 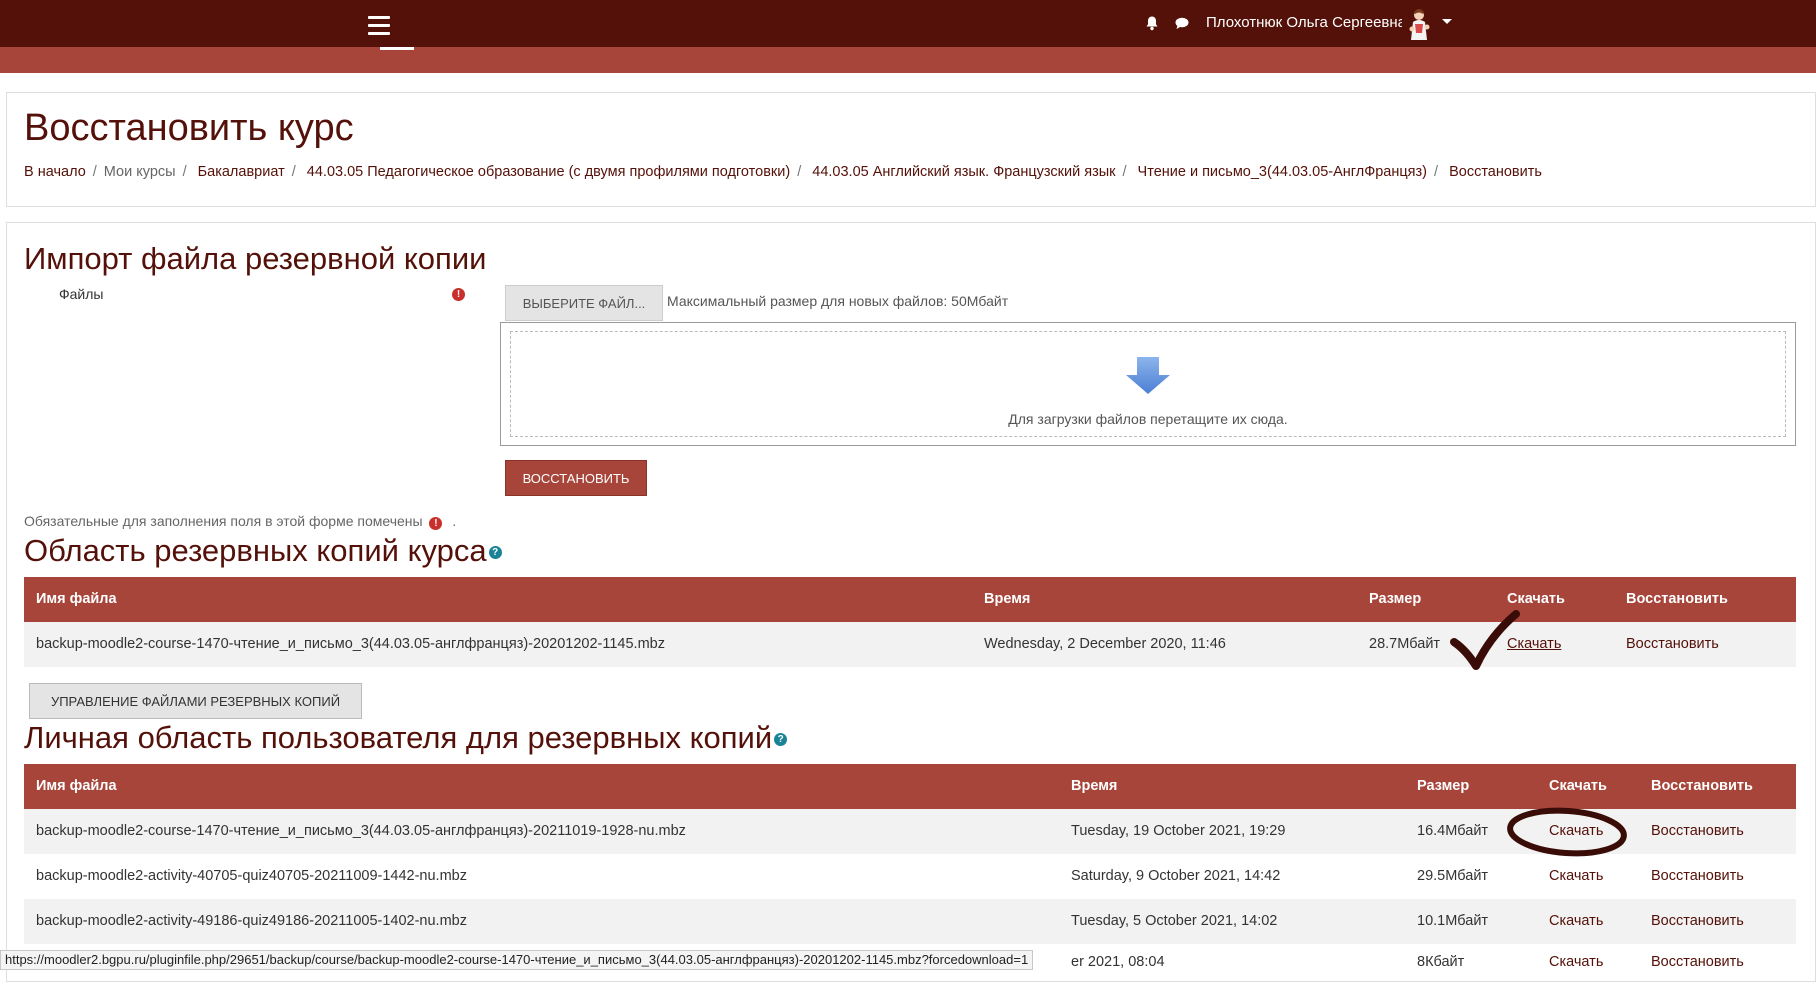 What do you see at coordinates (1405, 644) in the screenshot?
I see `file-size: 28.7Мбайт` at bounding box center [1405, 644].